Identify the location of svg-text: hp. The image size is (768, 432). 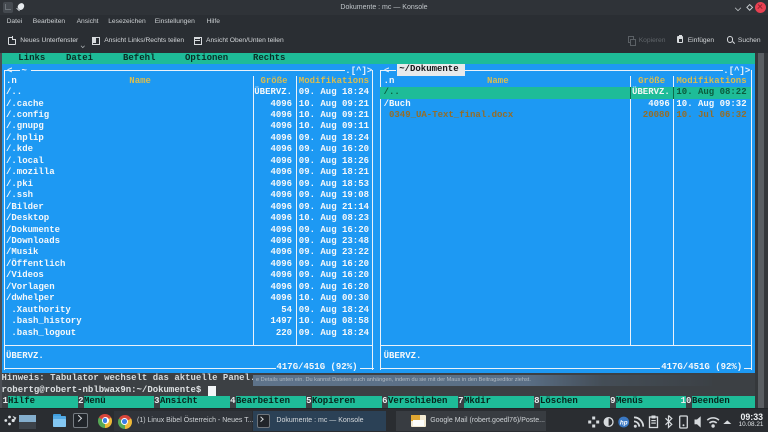
(624, 422).